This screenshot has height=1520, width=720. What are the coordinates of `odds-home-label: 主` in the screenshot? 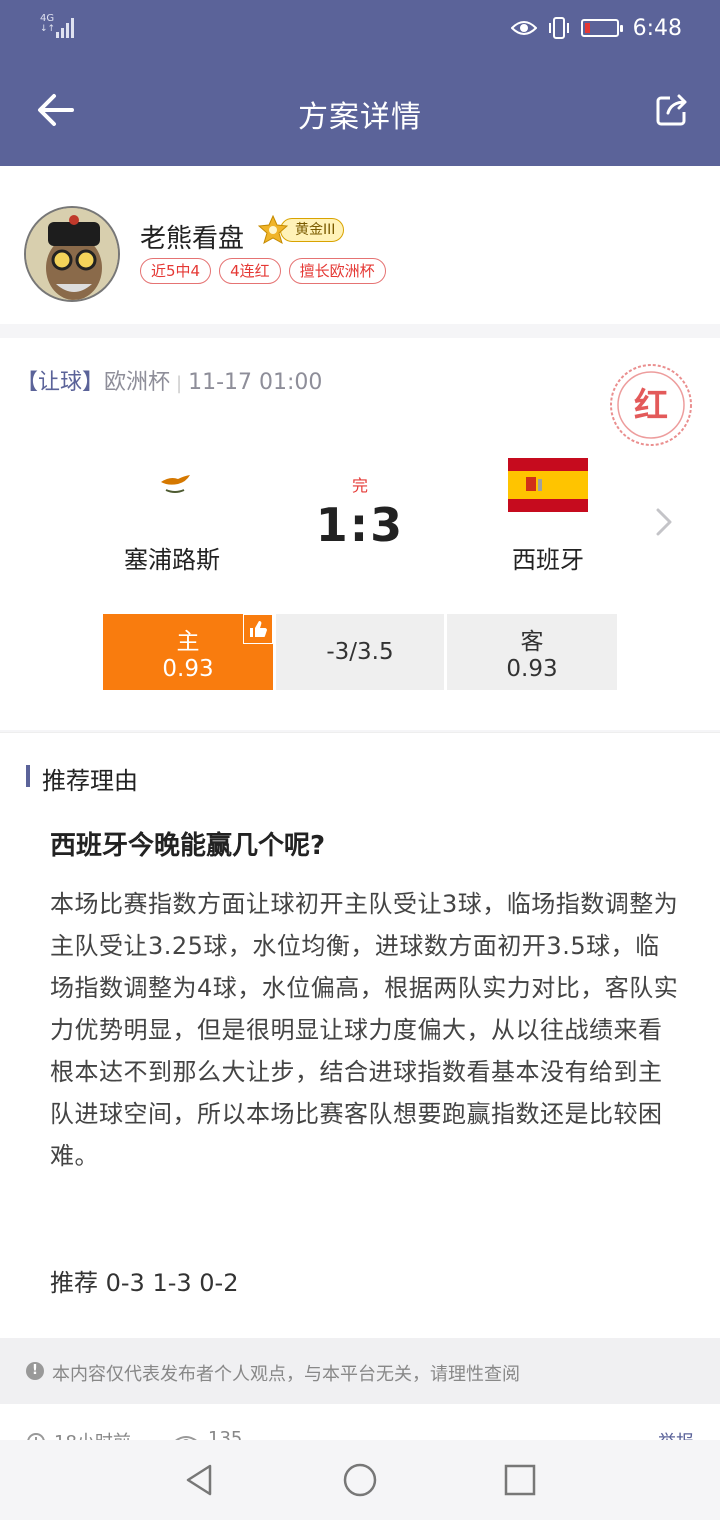 It's located at (188, 642).